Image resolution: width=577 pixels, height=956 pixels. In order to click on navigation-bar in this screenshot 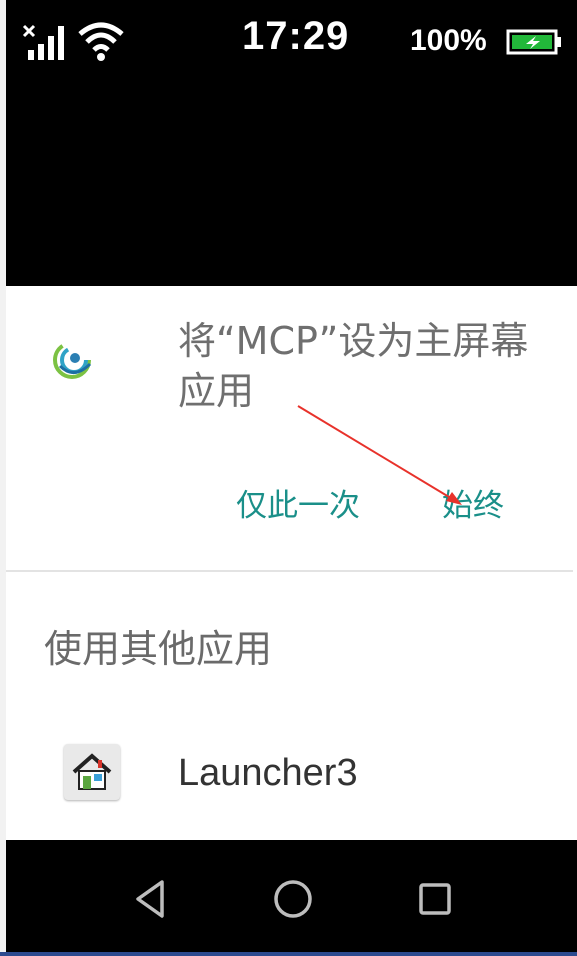, I will do `click(291, 896)`.